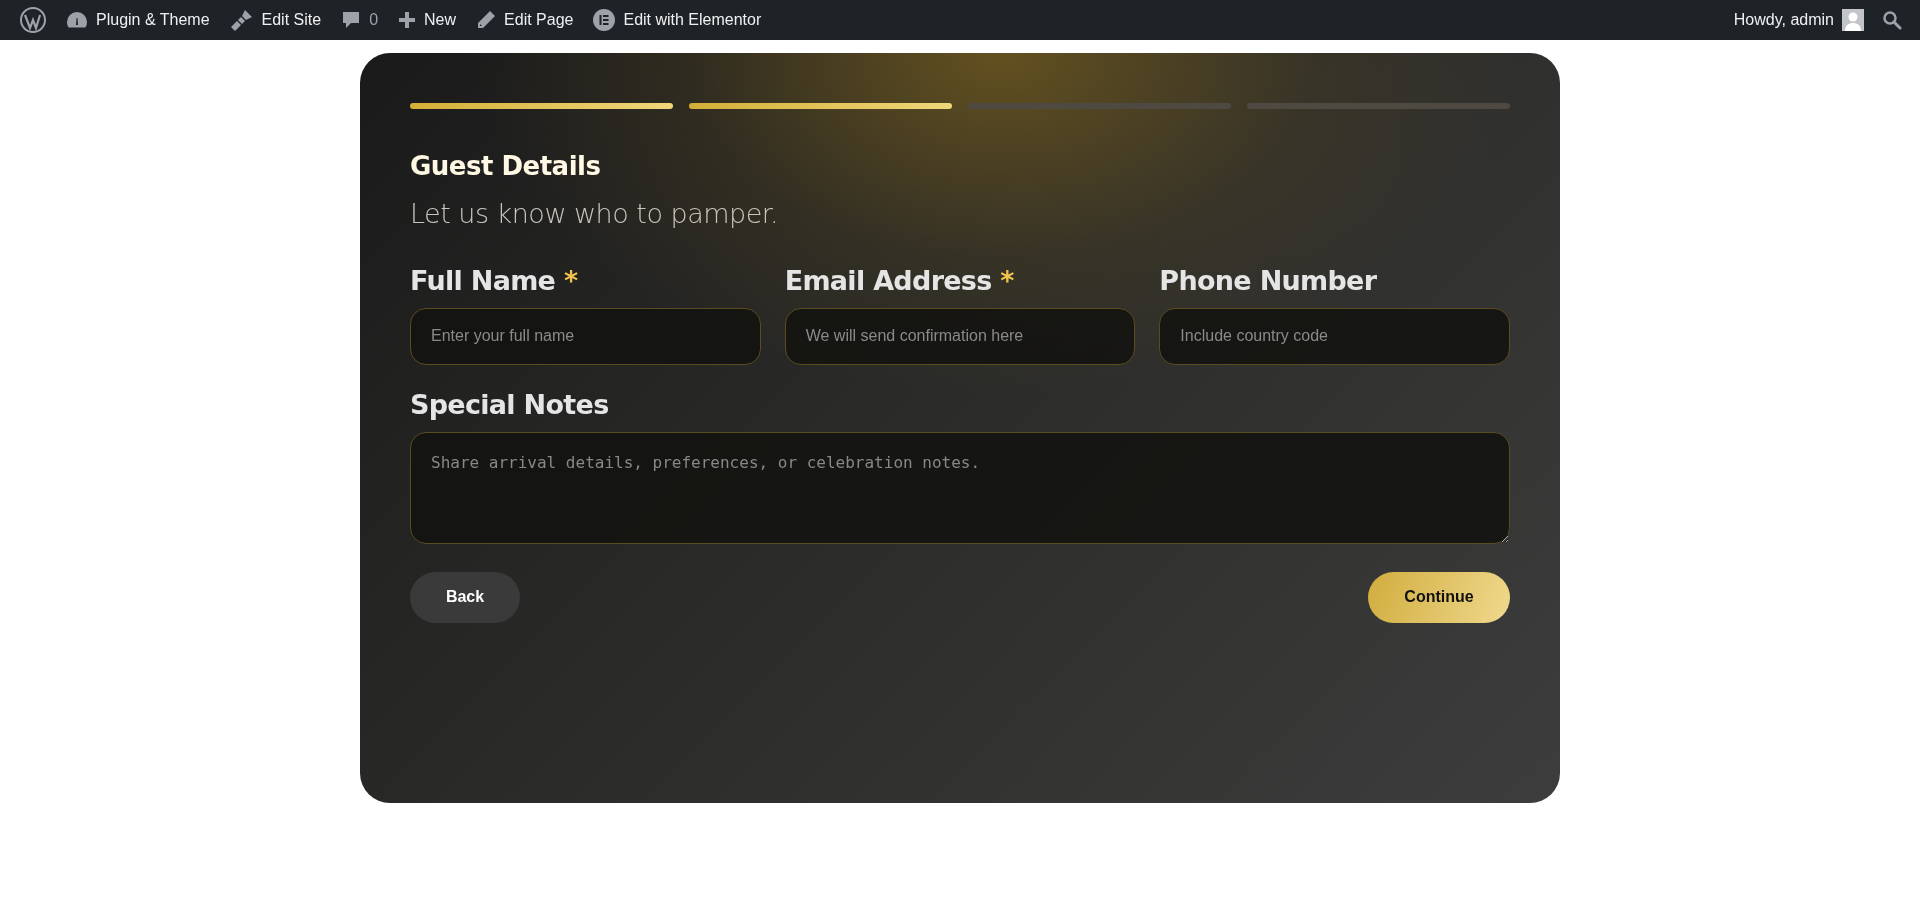  What do you see at coordinates (1783, 20) in the screenshot?
I see `greeting: Howdy, admin` at bounding box center [1783, 20].